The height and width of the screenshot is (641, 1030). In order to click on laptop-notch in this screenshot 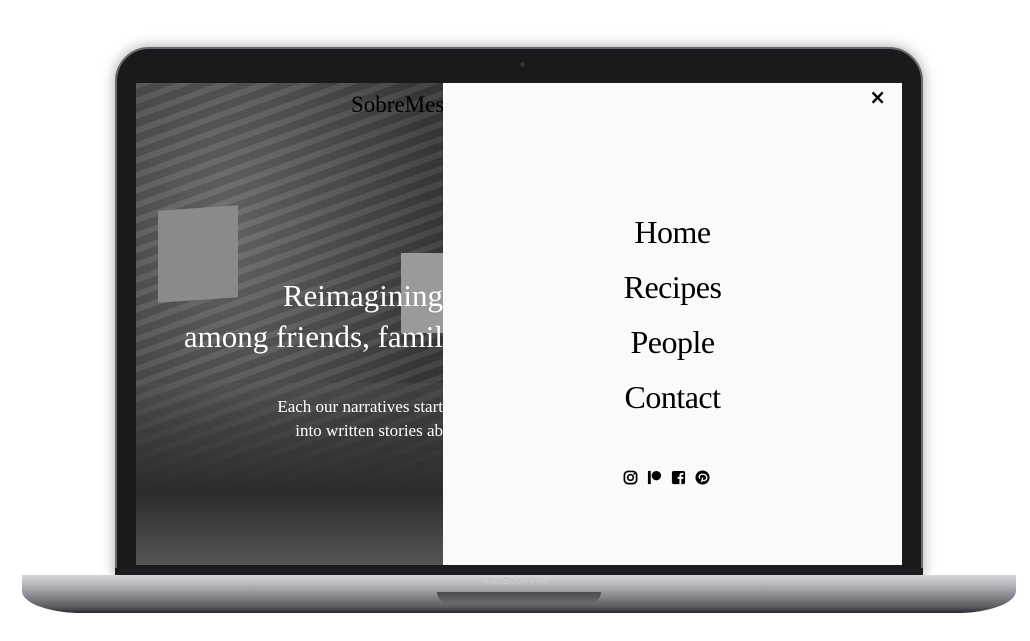, I will do `click(519, 598)`.